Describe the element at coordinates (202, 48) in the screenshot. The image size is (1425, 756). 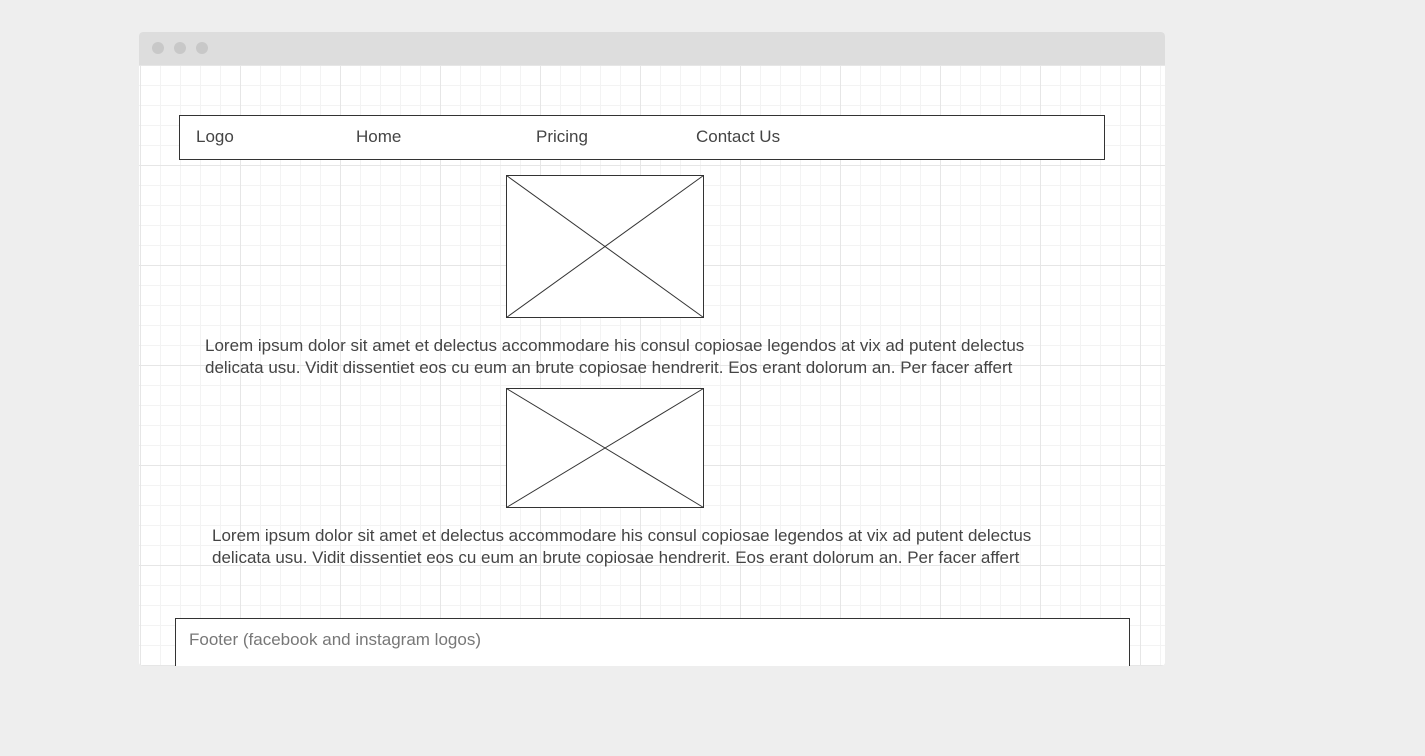
I see `window-maximize-dot` at that location.